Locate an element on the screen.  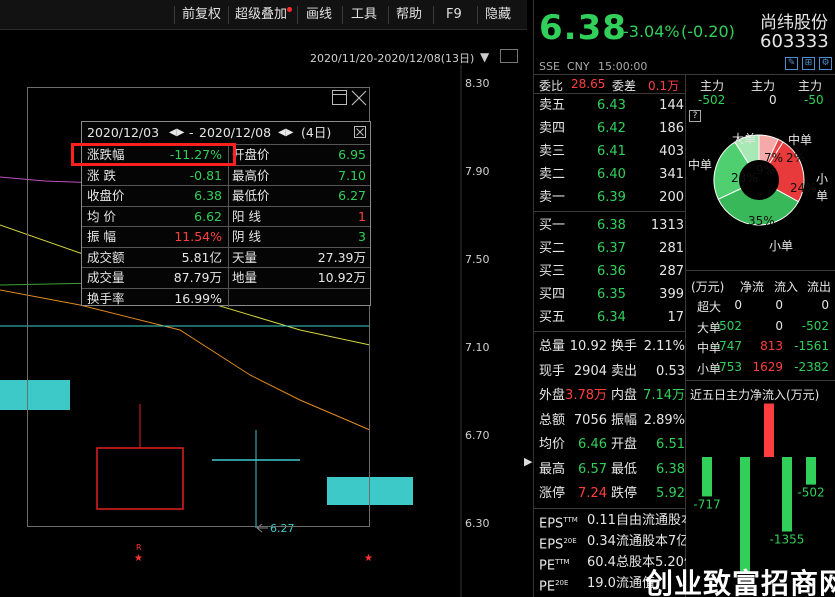
five-day-bar-label: -502 is located at coordinates (810, 493).